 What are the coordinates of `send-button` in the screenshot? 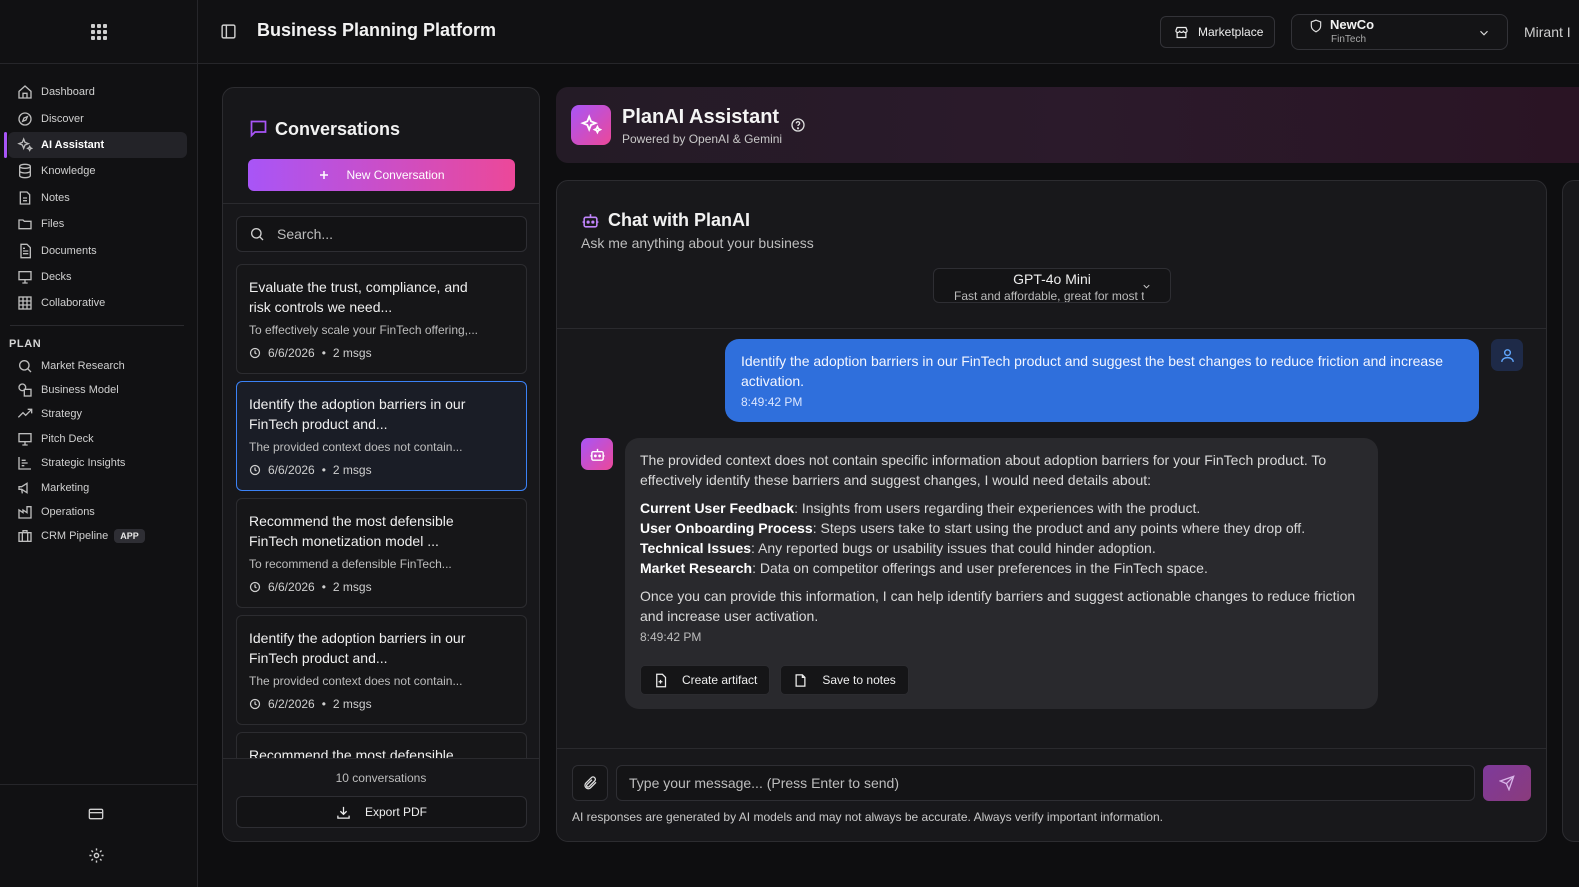 It's located at (1507, 783).